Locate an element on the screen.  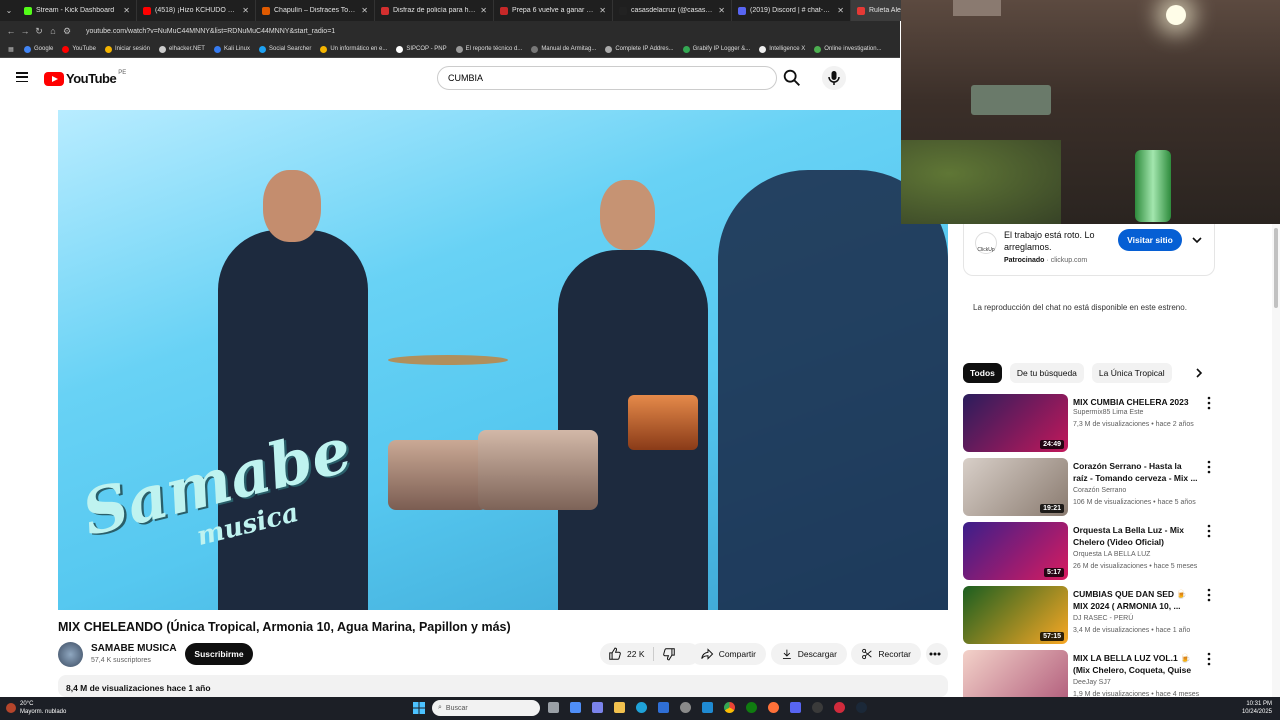
channel-avatar is located at coordinates (70, 654).